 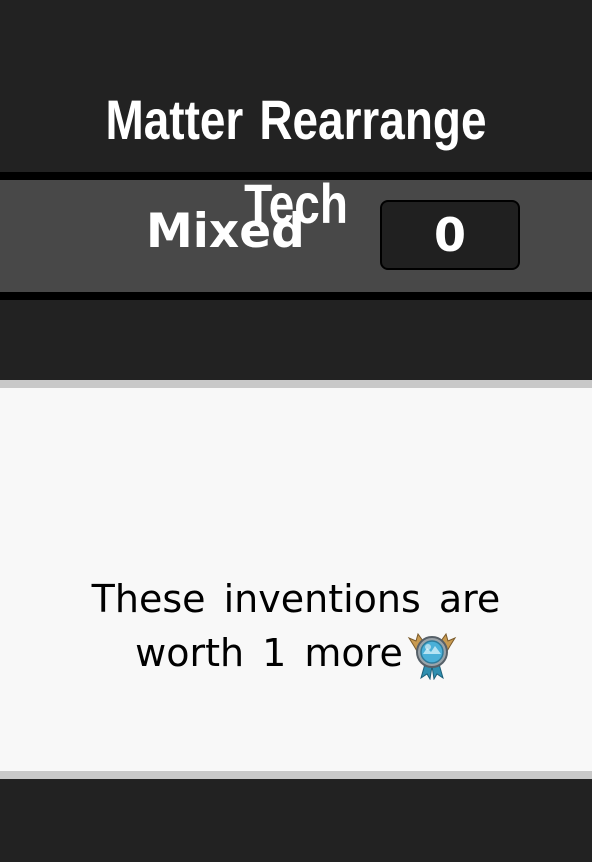 What do you see at coordinates (269, 653) in the screenshot?
I see `info-line-2: worth 1 more` at bounding box center [269, 653].